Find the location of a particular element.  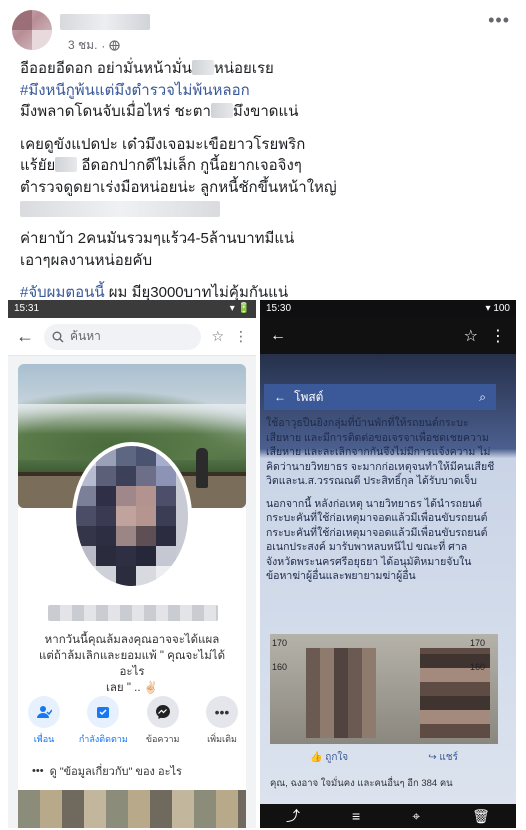

post-line: ผม มียุ3000บาทไม่คุ้มกันแน่ is located at coordinates (196, 292).